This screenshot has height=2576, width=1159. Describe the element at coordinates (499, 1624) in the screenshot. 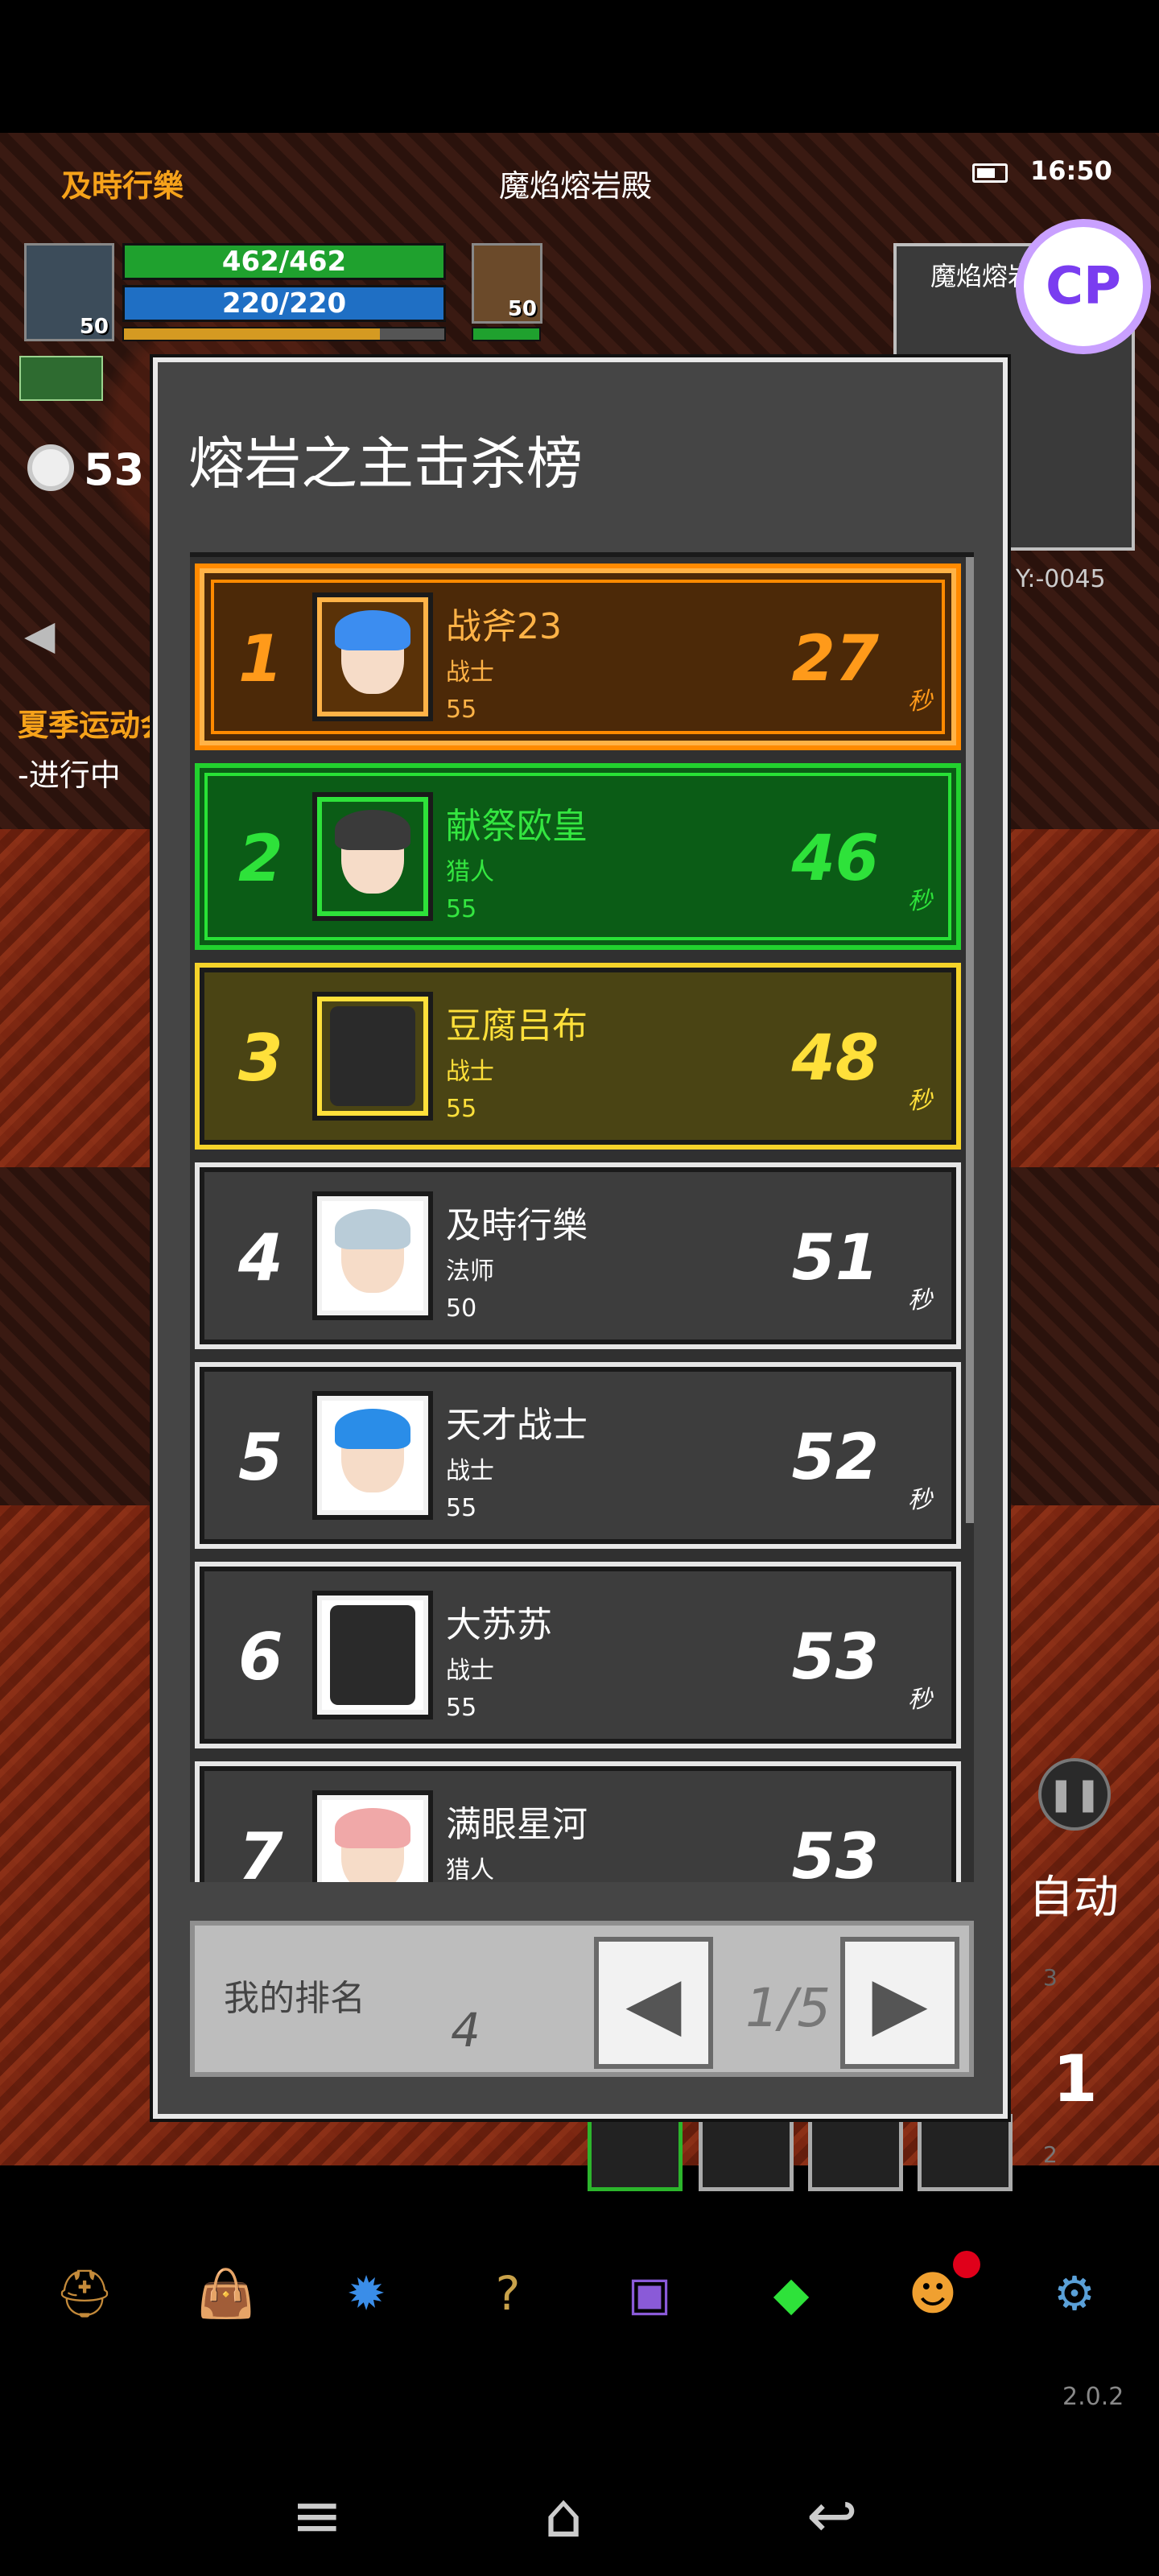

I see `player-name: 大苏苏` at that location.